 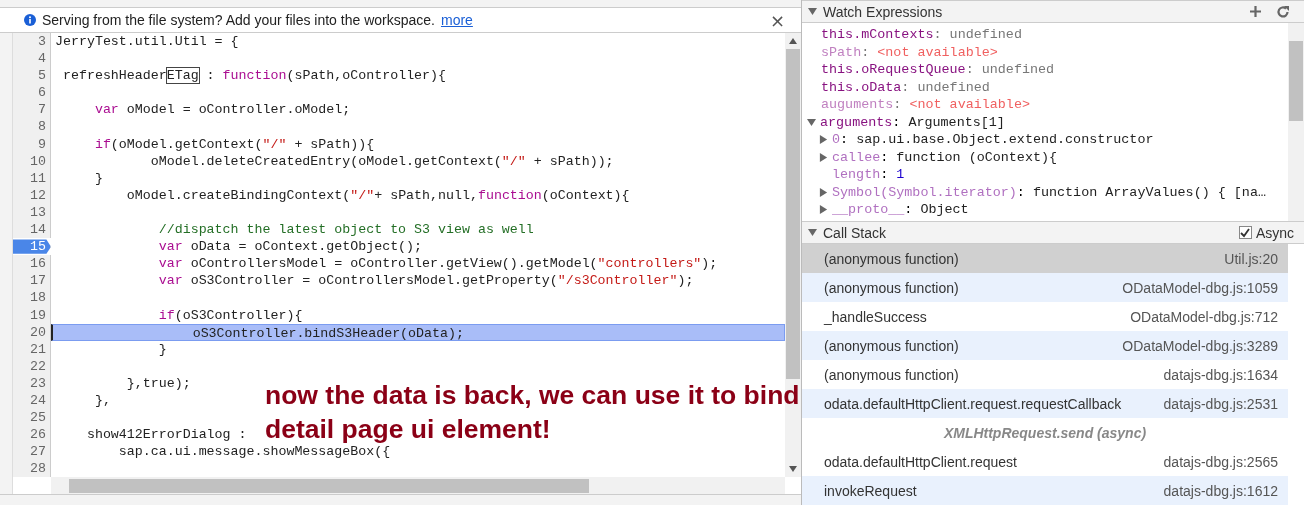 What do you see at coordinates (1220, 403) in the screenshot?
I see `source-location: datajs-dbg.js:2531` at bounding box center [1220, 403].